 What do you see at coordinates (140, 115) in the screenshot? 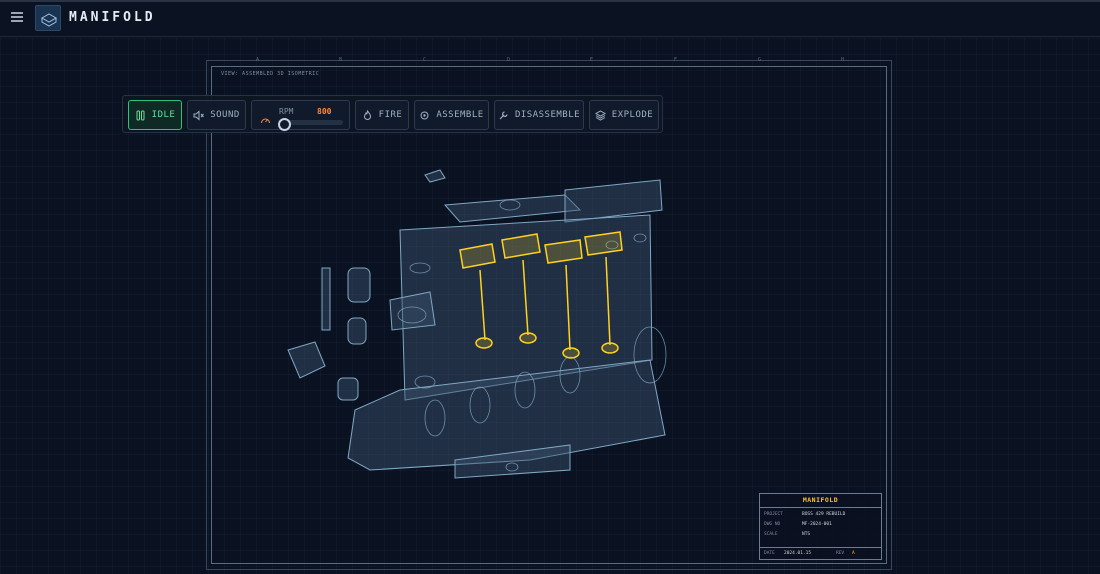
I see `pause-icon` at bounding box center [140, 115].